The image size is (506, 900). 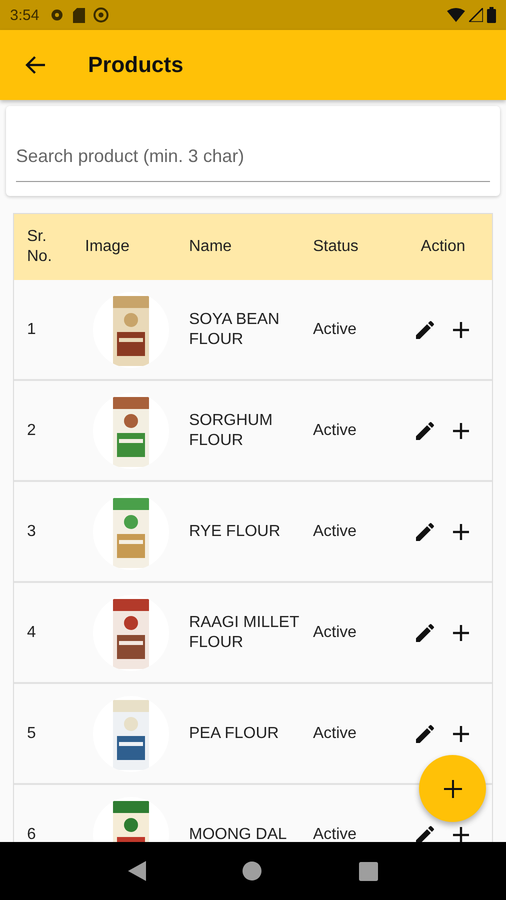 What do you see at coordinates (253, 151) in the screenshot?
I see `search-field: Search product (min. 3 char)` at bounding box center [253, 151].